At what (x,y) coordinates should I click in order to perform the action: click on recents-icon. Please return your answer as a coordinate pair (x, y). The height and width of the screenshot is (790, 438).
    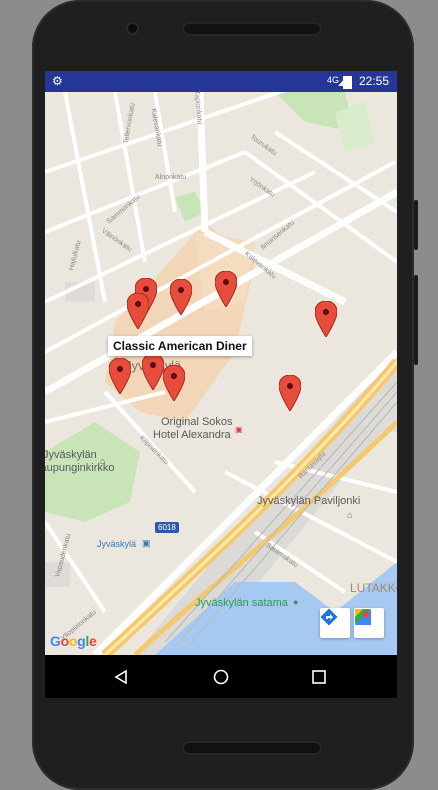
    Looking at the image, I should click on (319, 677).